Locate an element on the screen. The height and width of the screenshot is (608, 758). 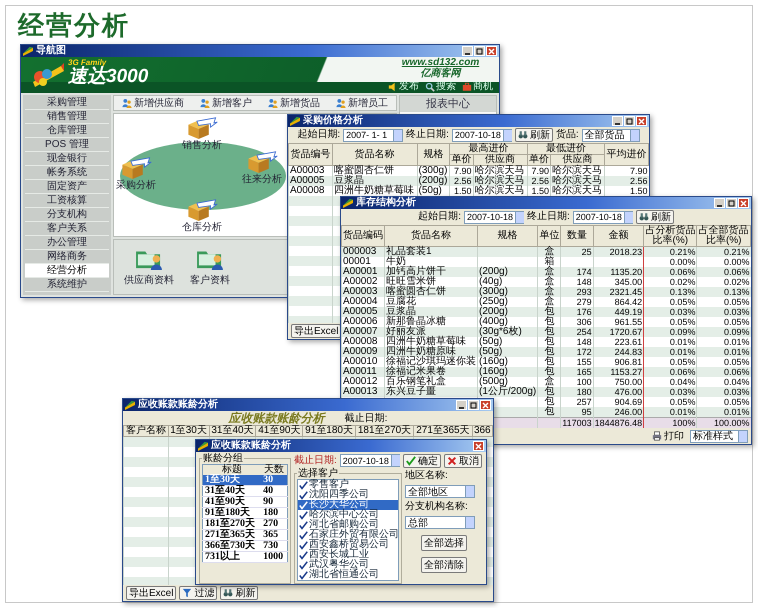
list-item: 西安长城工业 is located at coordinates (348, 555).